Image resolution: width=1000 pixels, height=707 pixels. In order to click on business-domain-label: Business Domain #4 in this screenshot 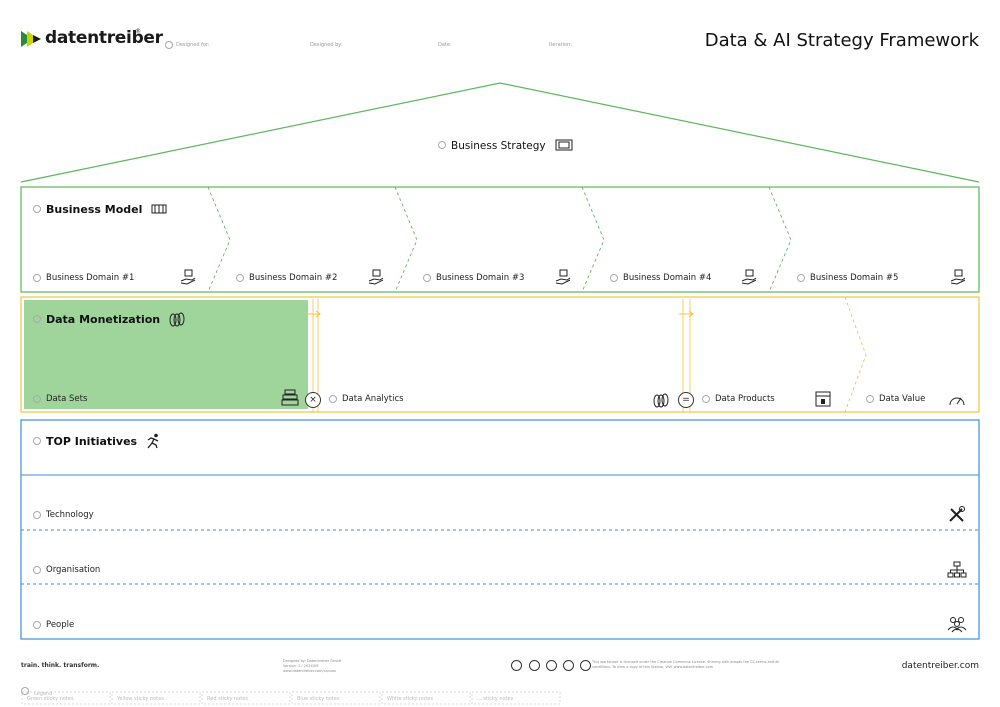, I will do `click(667, 278)`.